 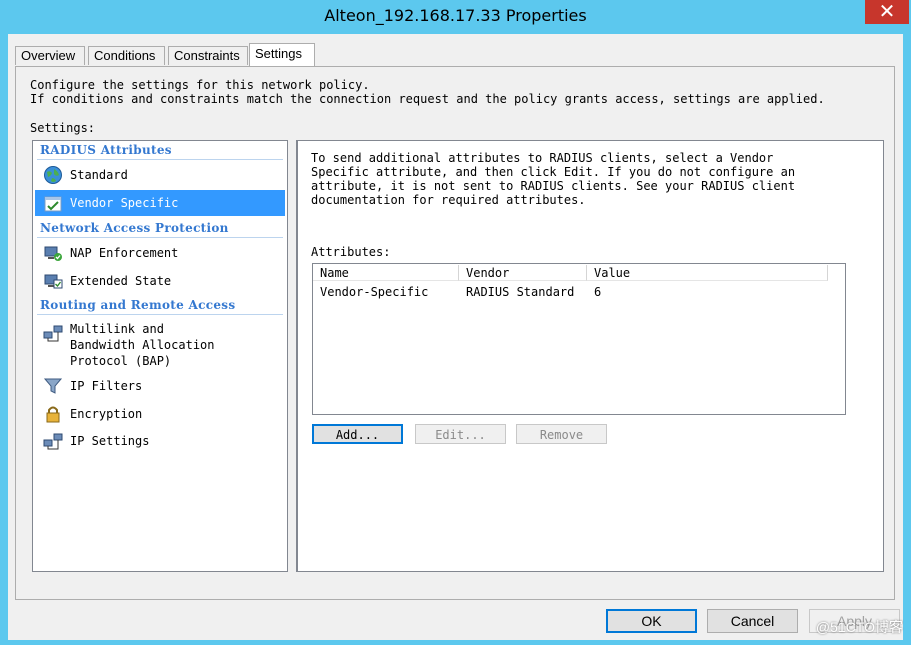 What do you see at coordinates (282, 54) in the screenshot?
I see `tab-settings: Settings` at bounding box center [282, 54].